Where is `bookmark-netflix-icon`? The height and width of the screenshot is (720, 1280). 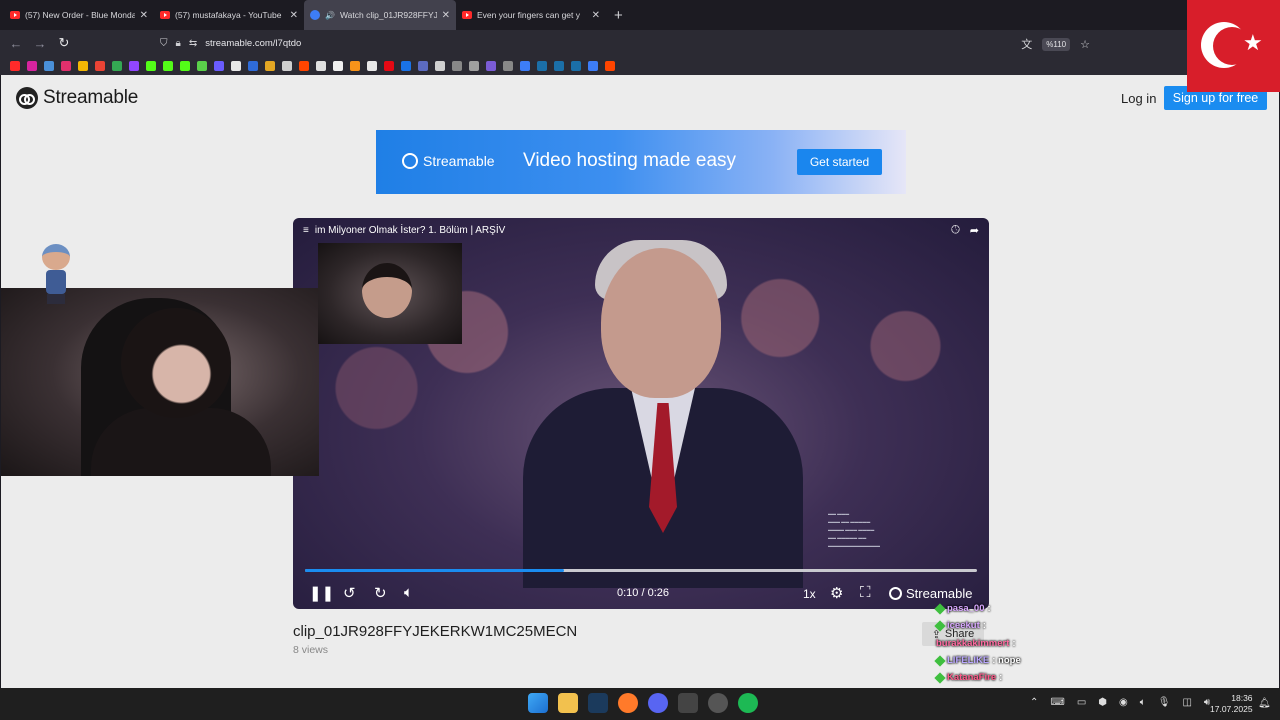 bookmark-netflix-icon is located at coordinates (389, 65).